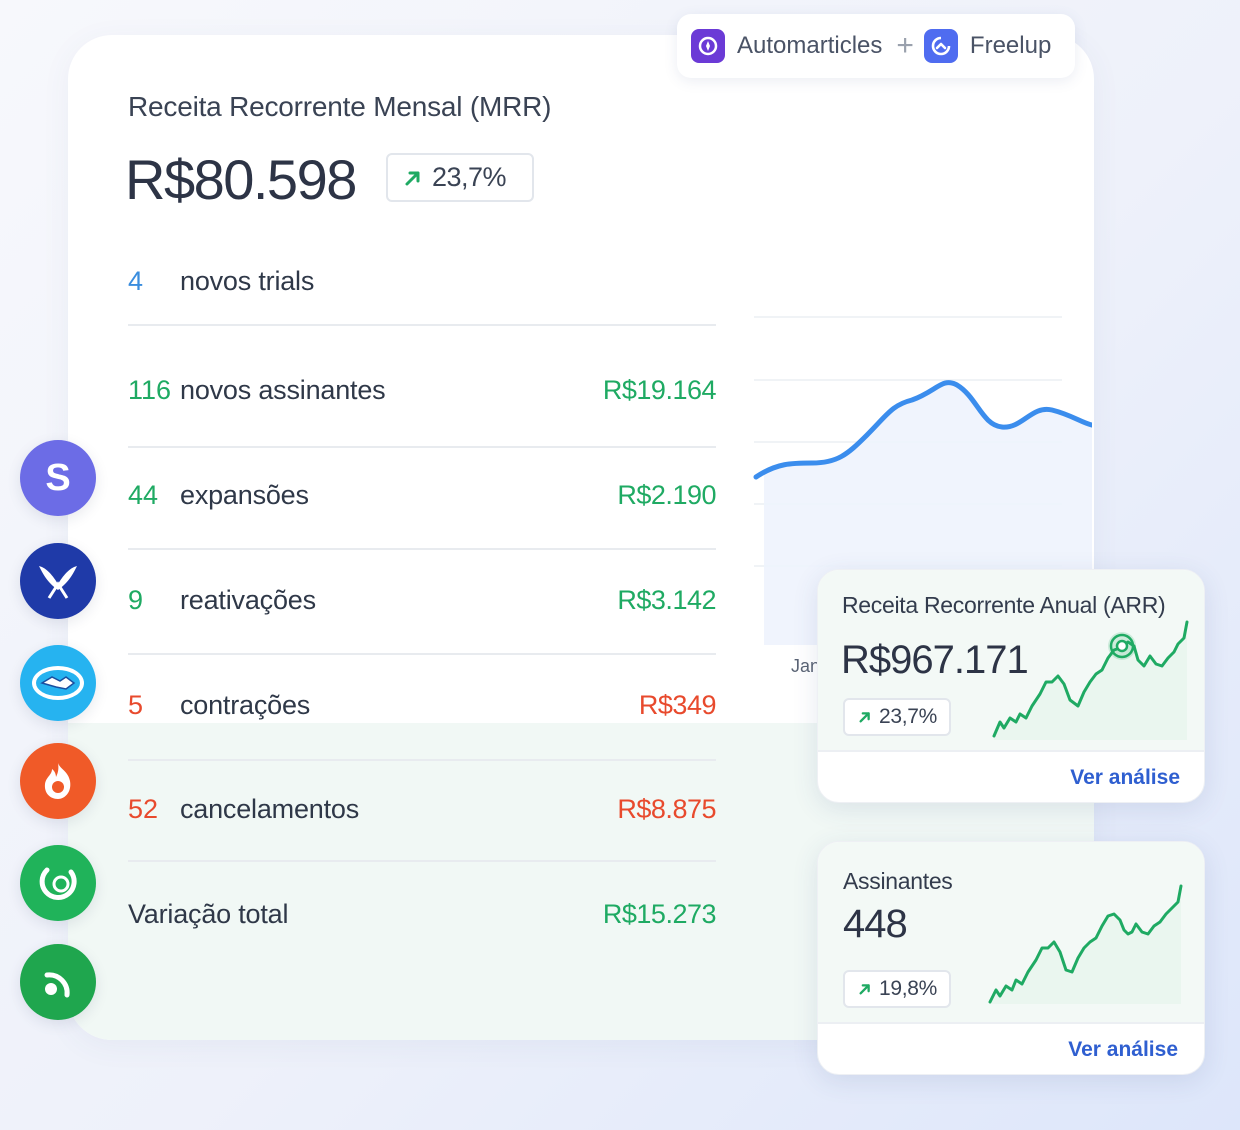 The height and width of the screenshot is (1130, 1240). I want to click on metric-count: 44, so click(143, 494).